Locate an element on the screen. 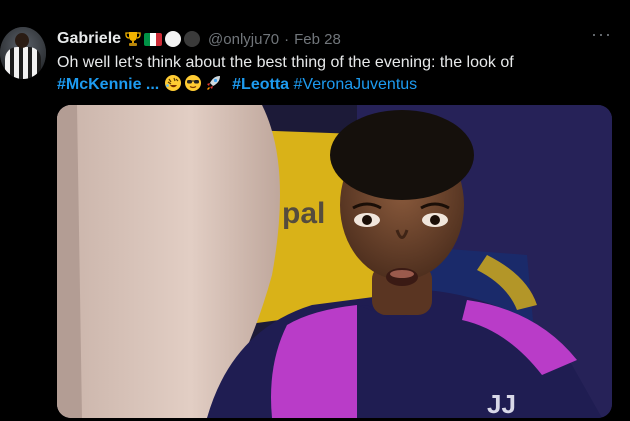 This screenshot has width=630, height=421. stadium-sign-text: pal is located at coordinates (303, 213).